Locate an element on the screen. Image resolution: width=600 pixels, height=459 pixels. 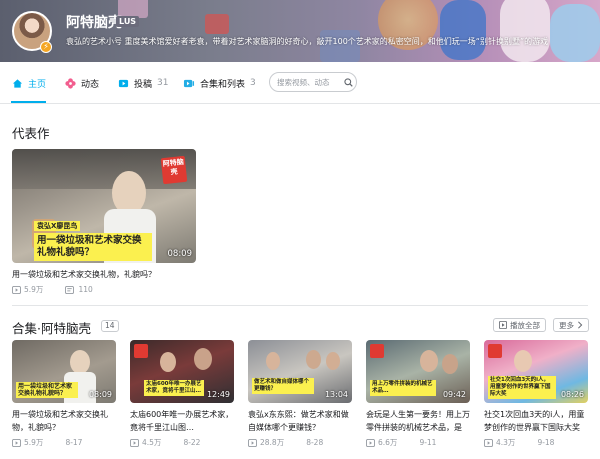
view-count: 4.3万 is located at coordinates (506, 442).